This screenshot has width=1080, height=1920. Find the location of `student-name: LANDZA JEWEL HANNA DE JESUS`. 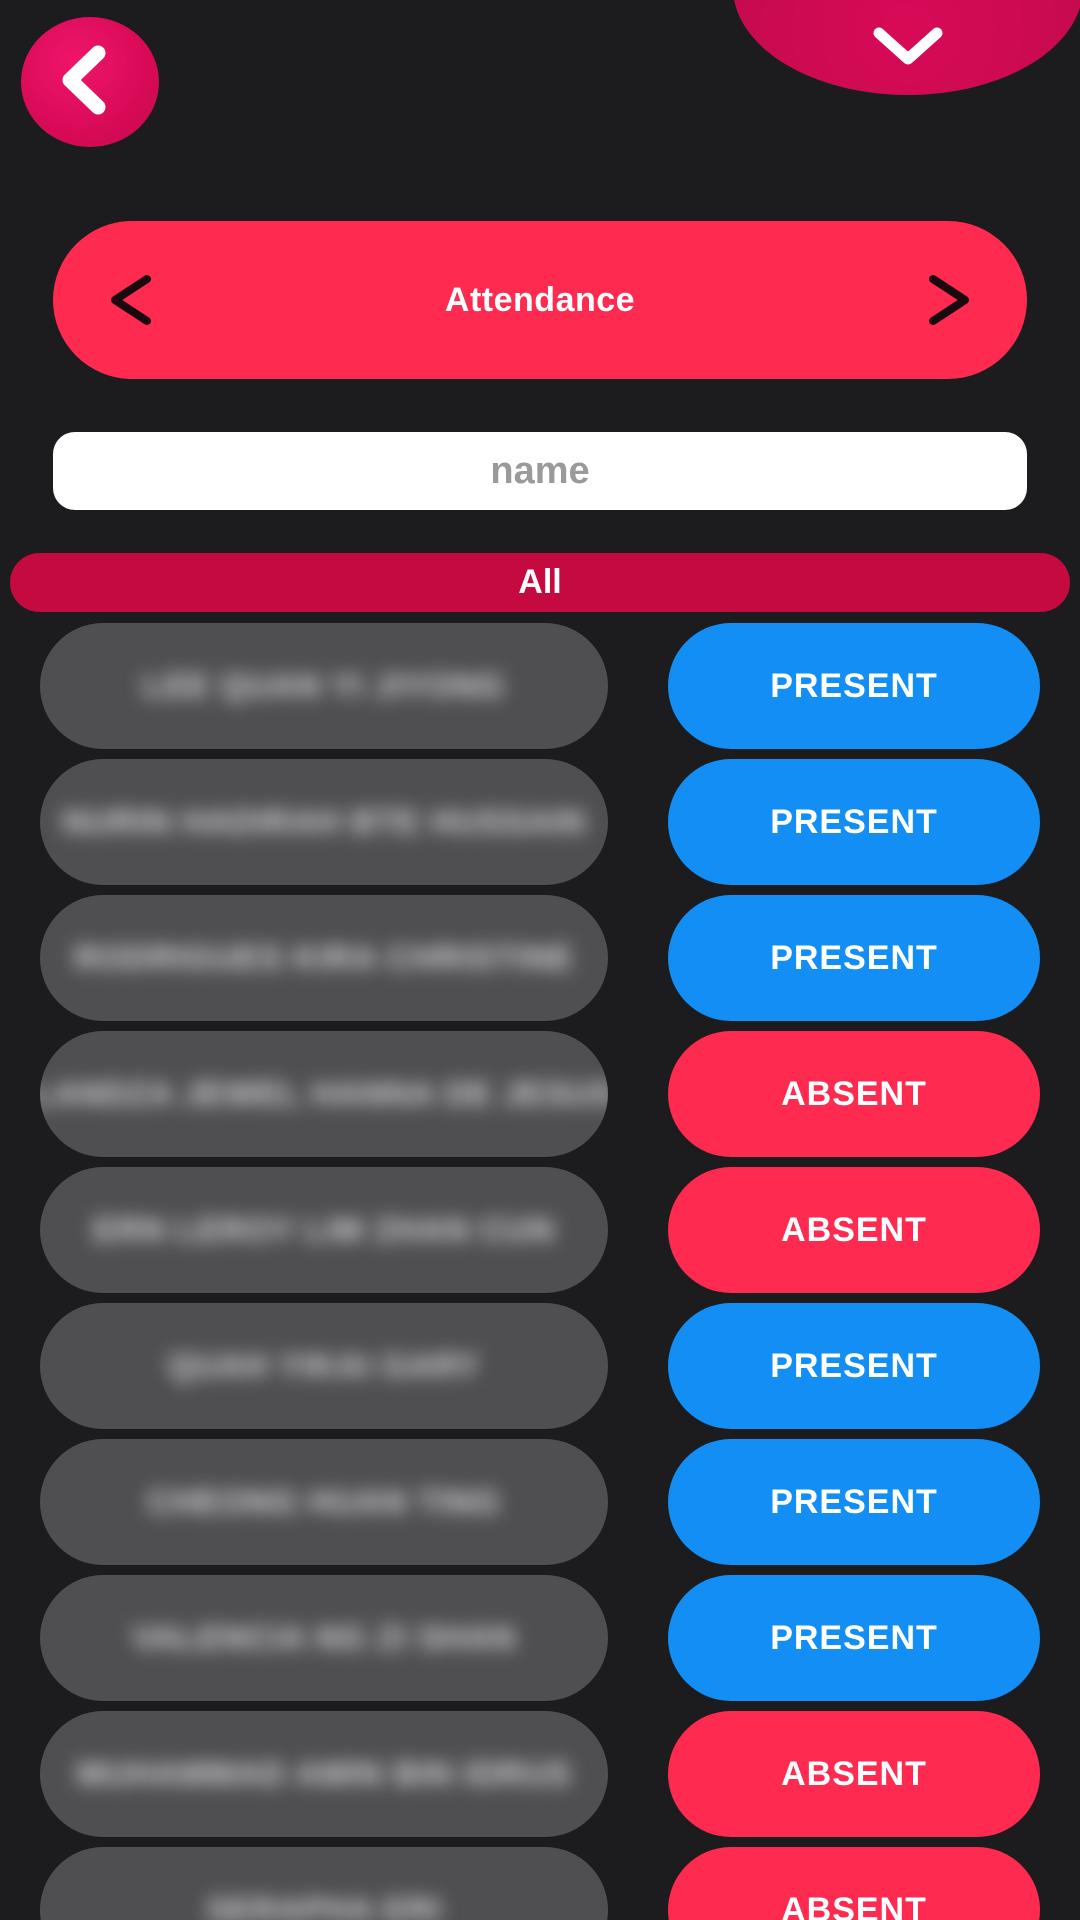

student-name: LANDZA JEWEL HANNA DE JESUS is located at coordinates (324, 1093).